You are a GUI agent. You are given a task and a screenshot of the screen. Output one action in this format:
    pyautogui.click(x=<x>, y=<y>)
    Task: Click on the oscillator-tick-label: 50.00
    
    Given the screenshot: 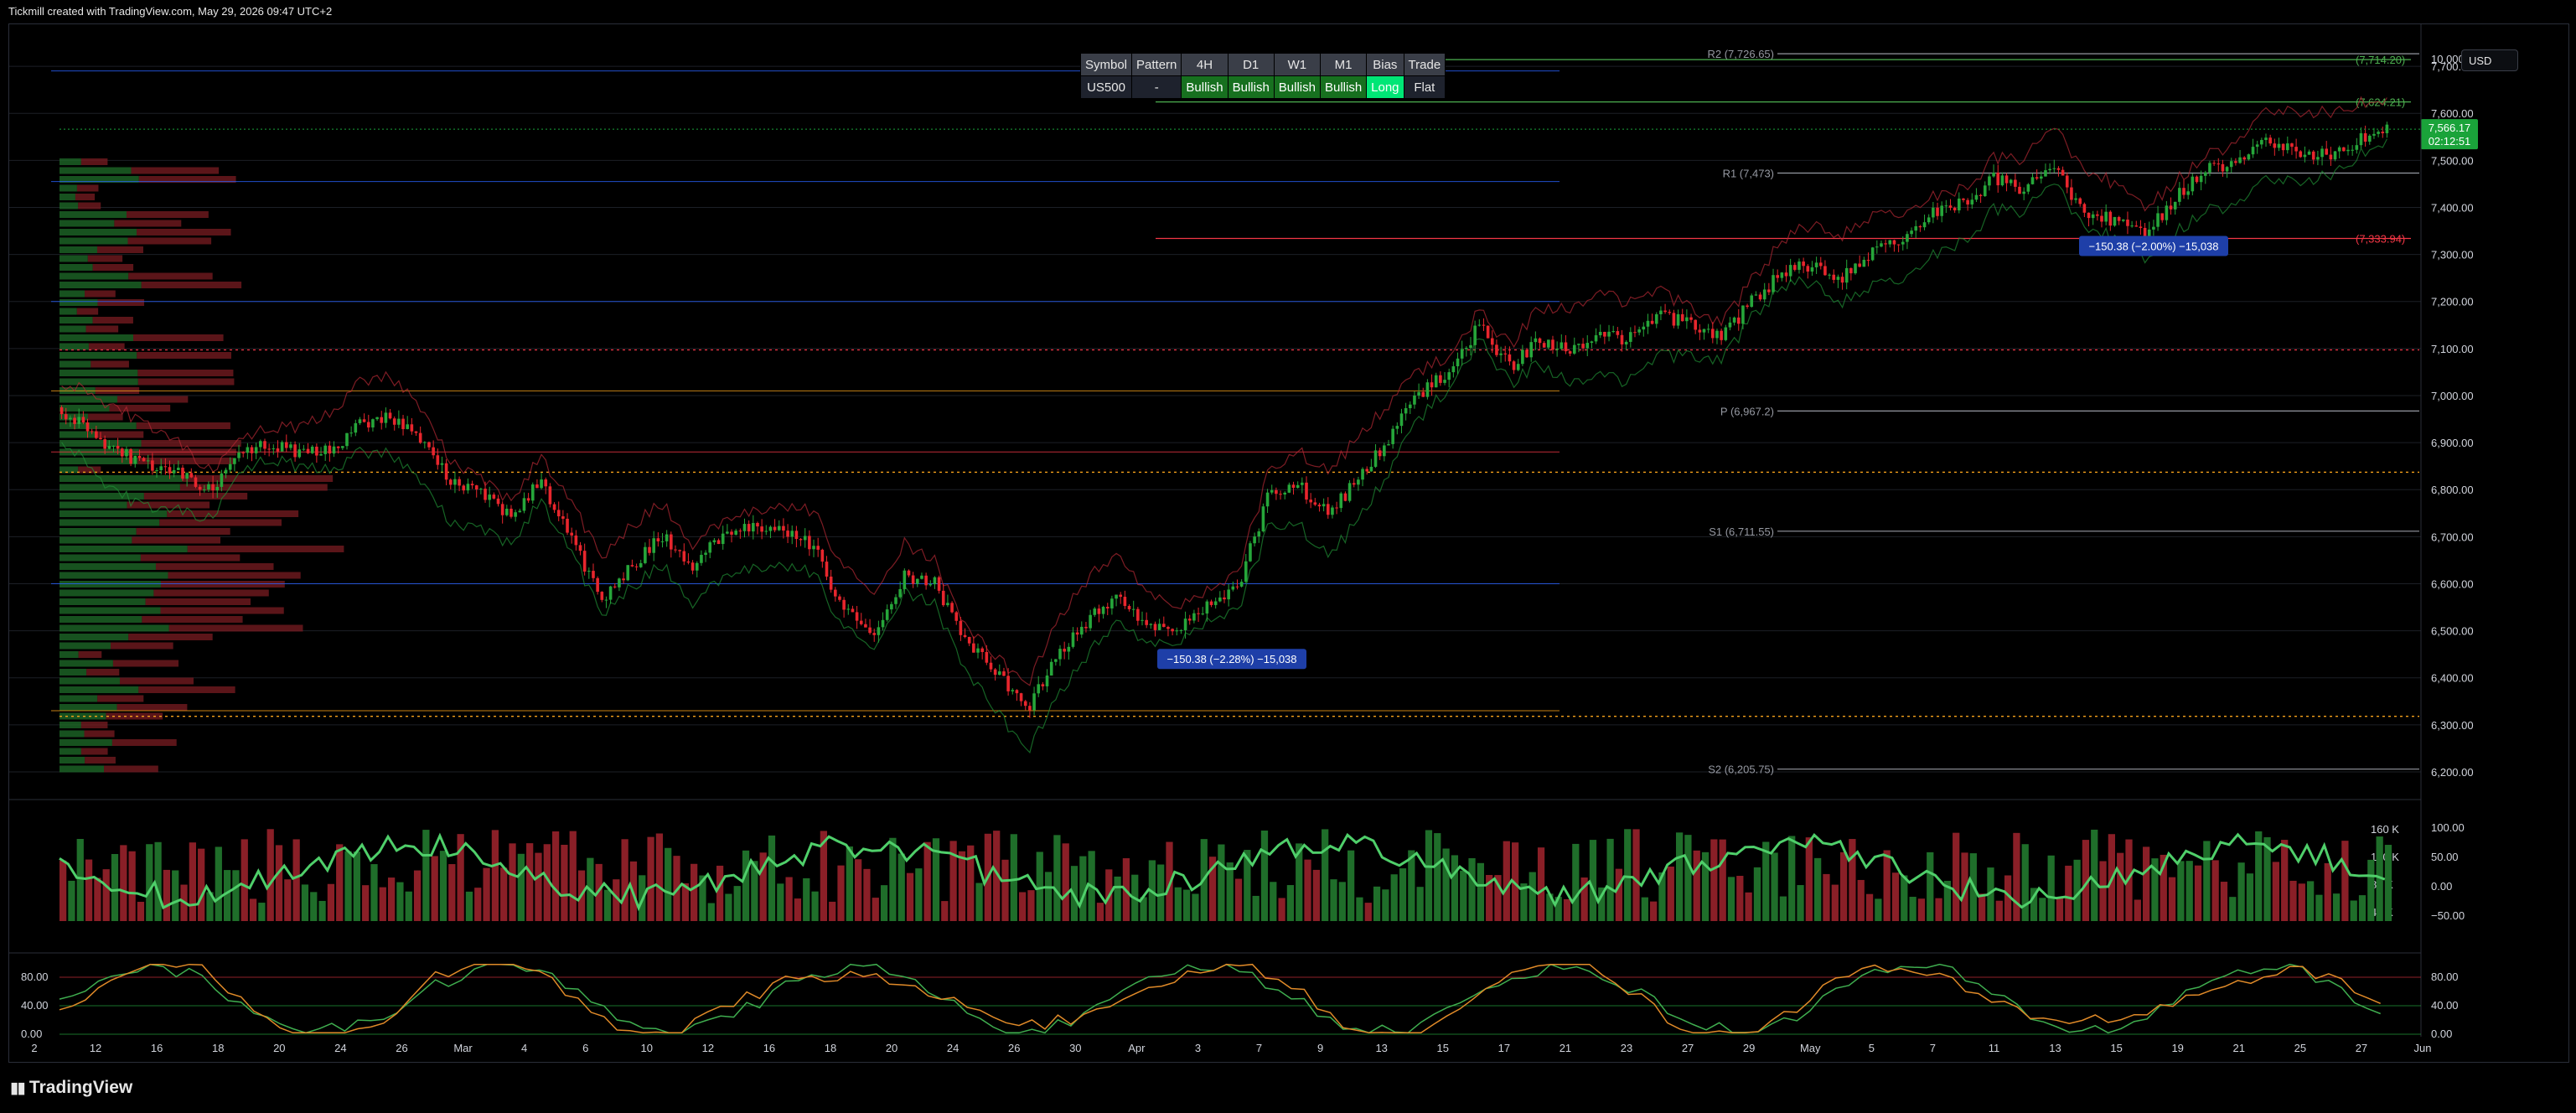 What is the action you would take?
    pyautogui.click(x=2445, y=857)
    